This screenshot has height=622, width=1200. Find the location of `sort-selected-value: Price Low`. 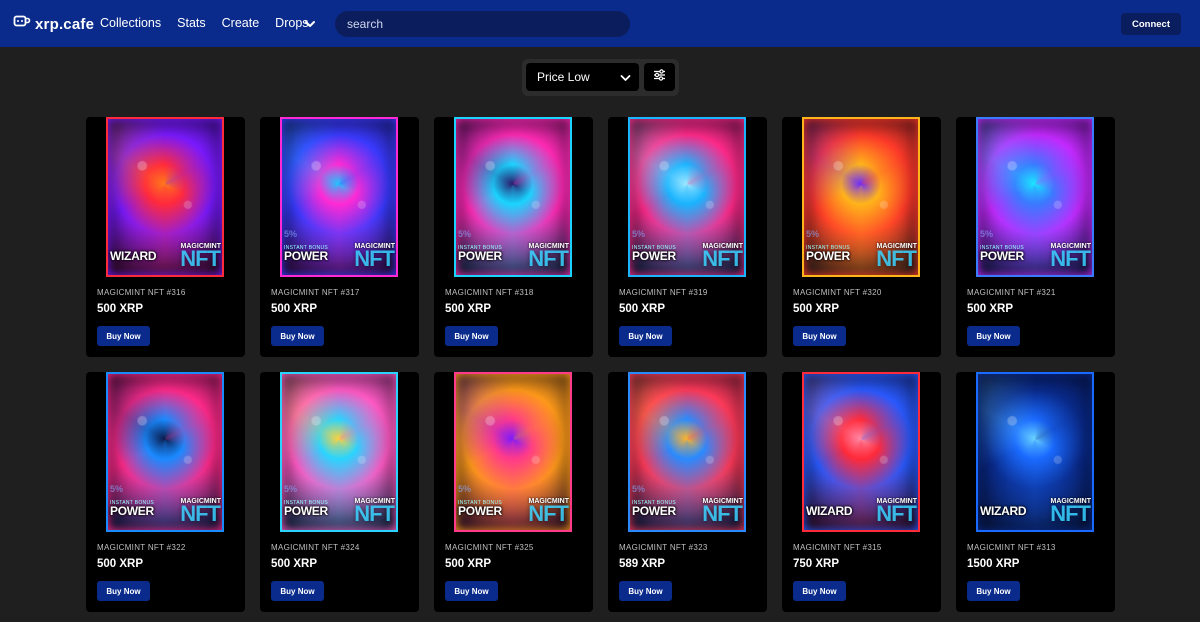

sort-selected-value: Price Low is located at coordinates (563, 77).